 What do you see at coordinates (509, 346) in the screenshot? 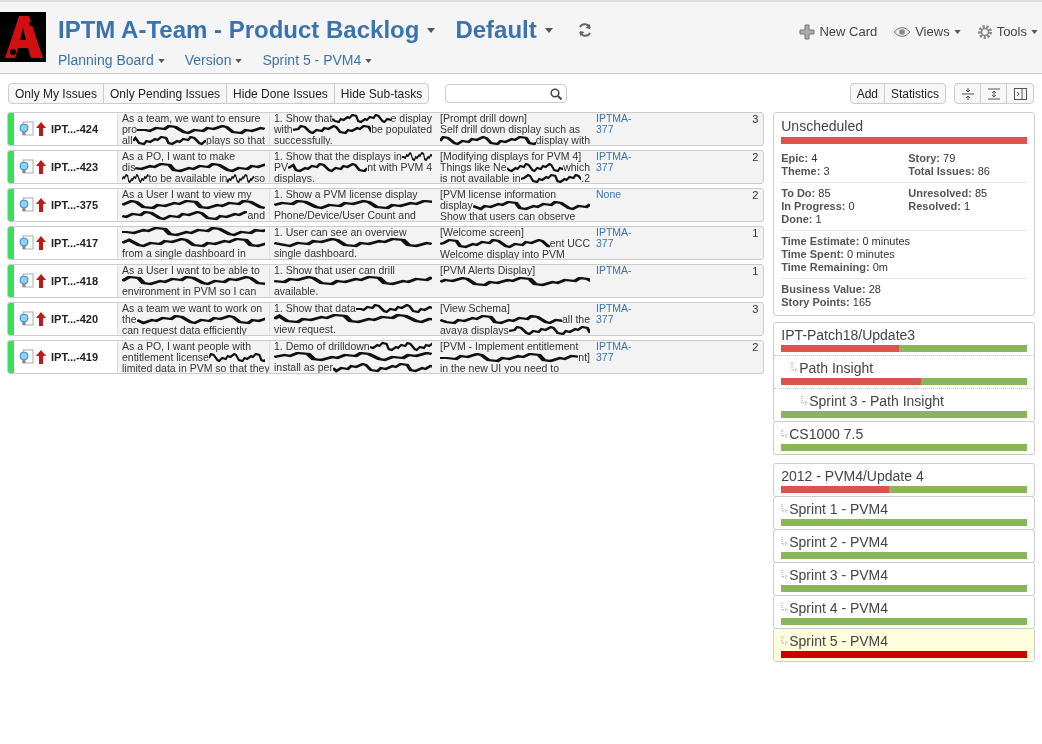
I see `card-text: [PVM - Implement entitlement` at bounding box center [509, 346].